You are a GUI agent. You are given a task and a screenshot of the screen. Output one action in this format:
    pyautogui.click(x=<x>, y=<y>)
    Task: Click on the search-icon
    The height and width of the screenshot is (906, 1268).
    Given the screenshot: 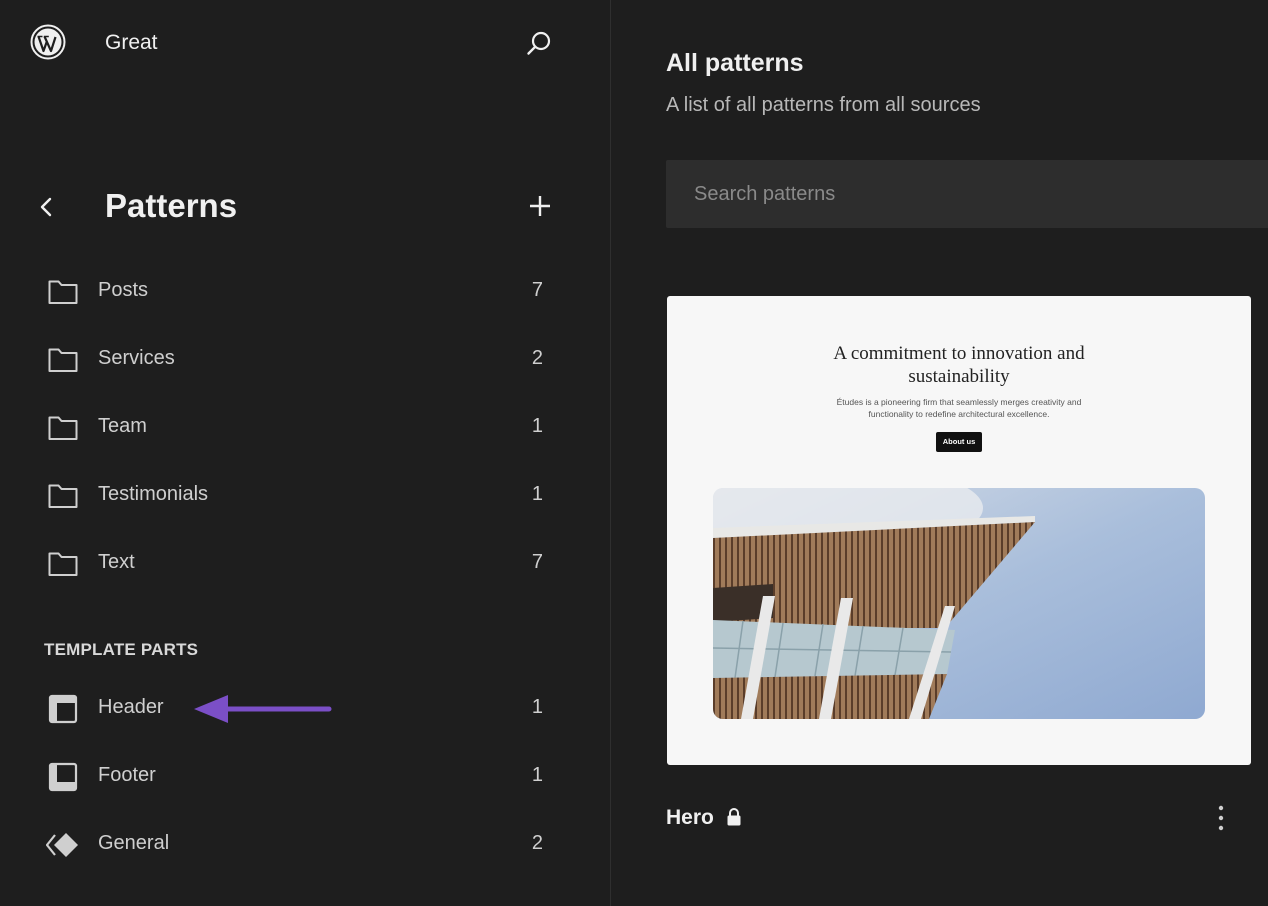 What is the action you would take?
    pyautogui.click(x=539, y=44)
    